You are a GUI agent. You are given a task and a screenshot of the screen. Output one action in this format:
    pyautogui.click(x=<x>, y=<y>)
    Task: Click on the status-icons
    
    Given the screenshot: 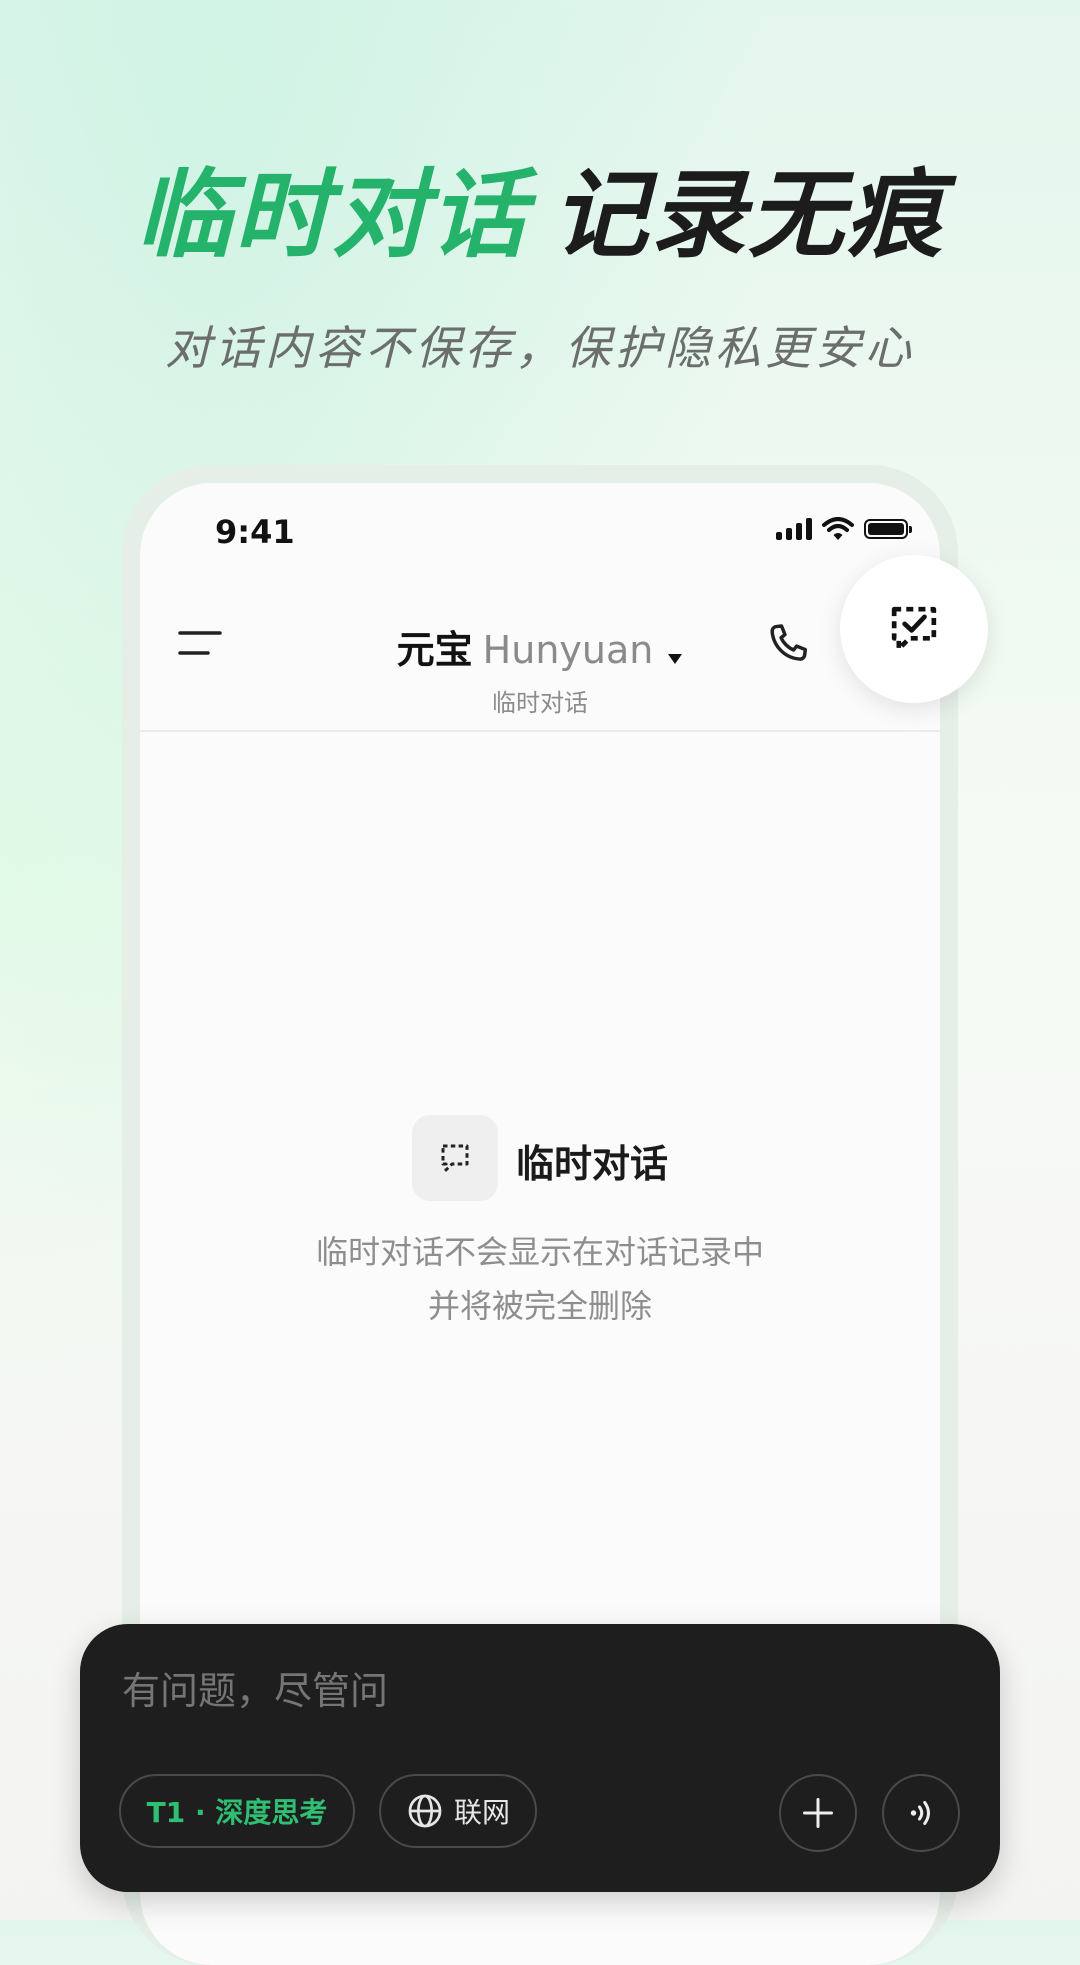 What is the action you would take?
    pyautogui.click(x=844, y=529)
    